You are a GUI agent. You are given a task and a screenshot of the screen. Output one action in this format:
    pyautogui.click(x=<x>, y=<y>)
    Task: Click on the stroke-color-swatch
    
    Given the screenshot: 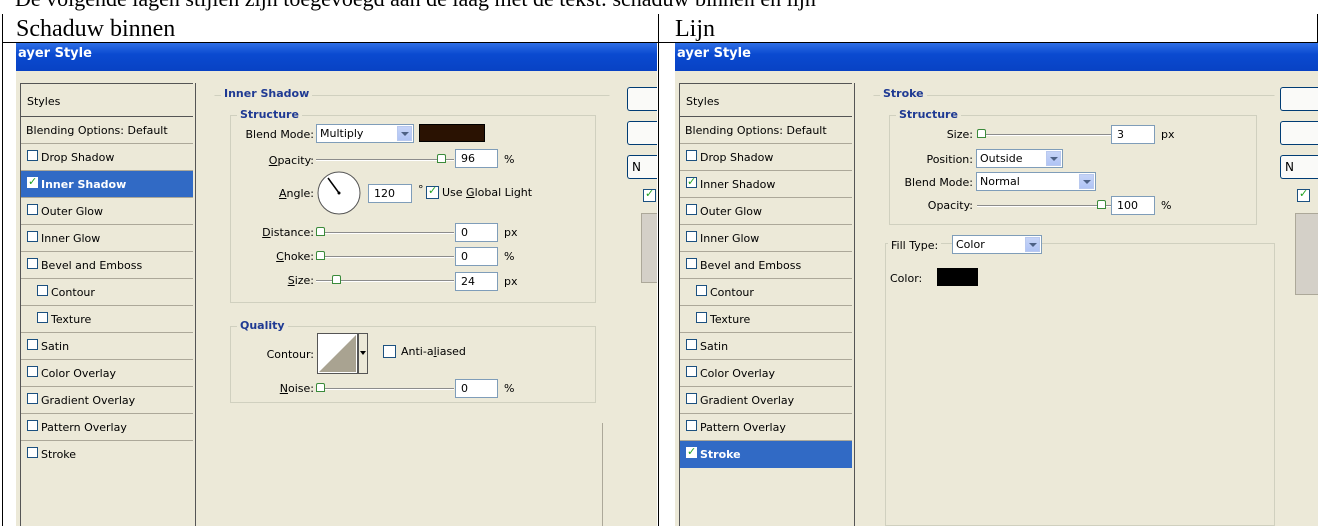 What is the action you would take?
    pyautogui.click(x=957, y=277)
    